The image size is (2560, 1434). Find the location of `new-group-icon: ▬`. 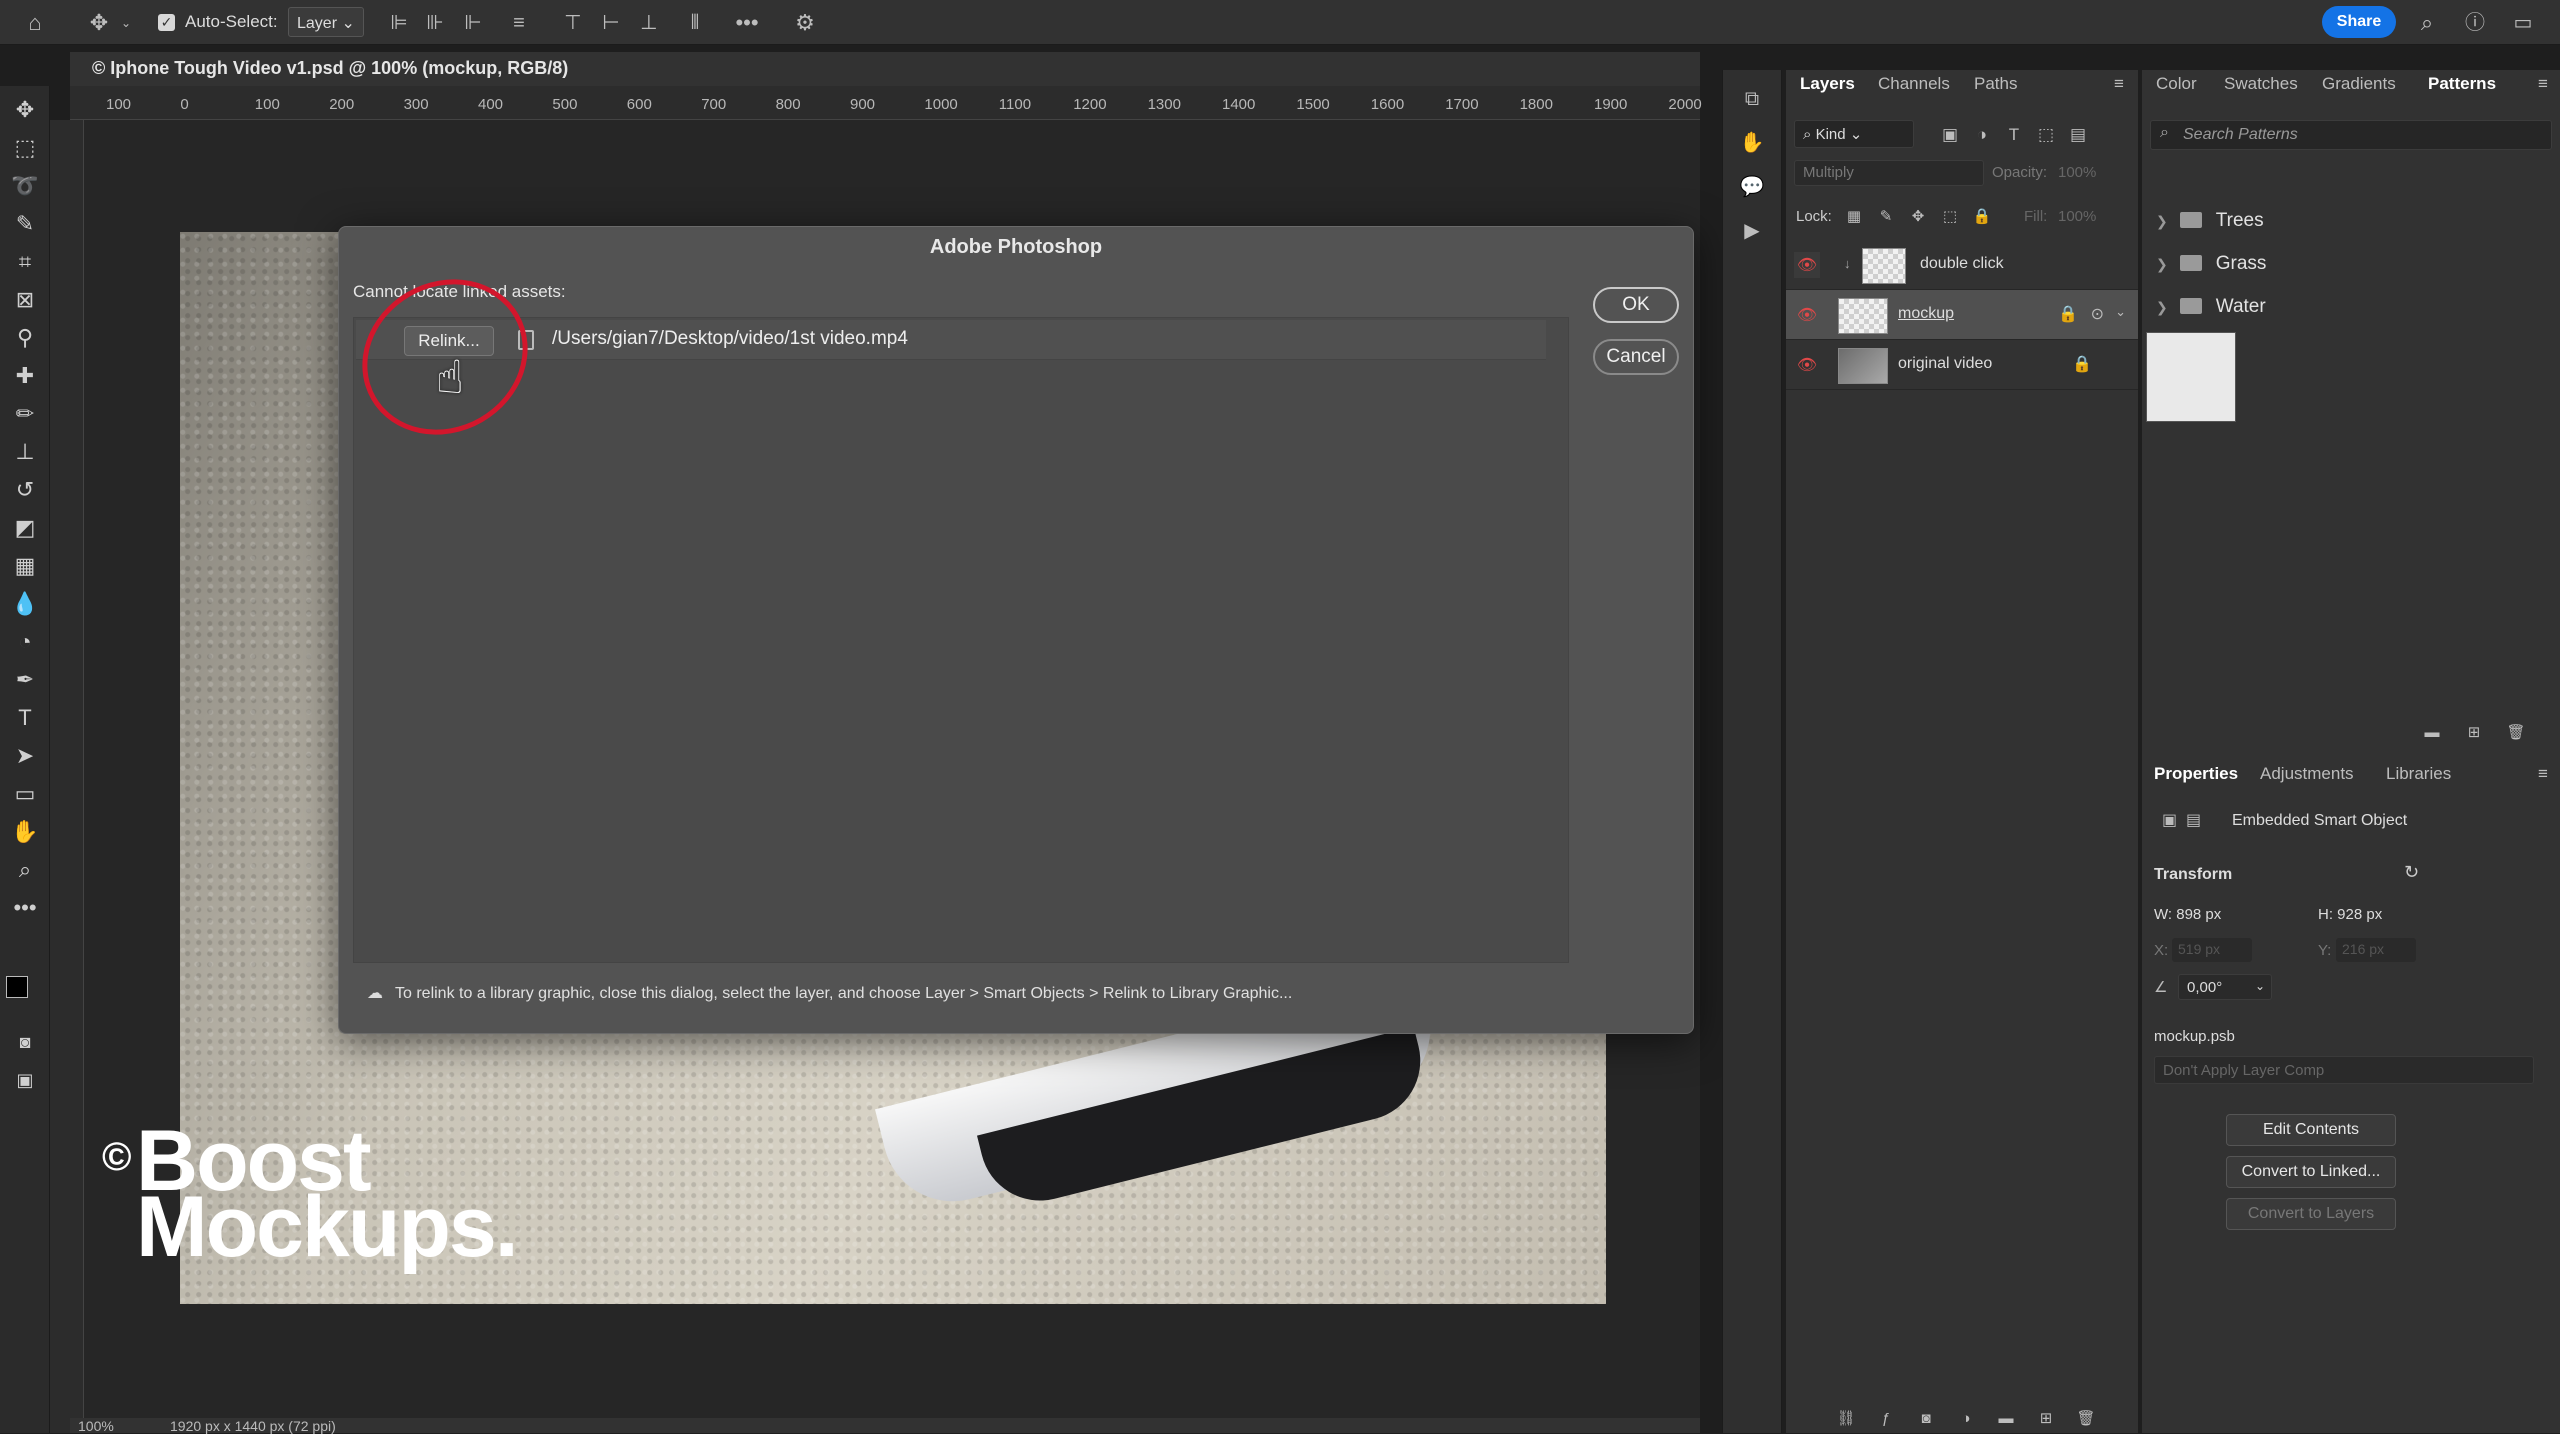

new-group-icon: ▬ is located at coordinates (2006, 1418).